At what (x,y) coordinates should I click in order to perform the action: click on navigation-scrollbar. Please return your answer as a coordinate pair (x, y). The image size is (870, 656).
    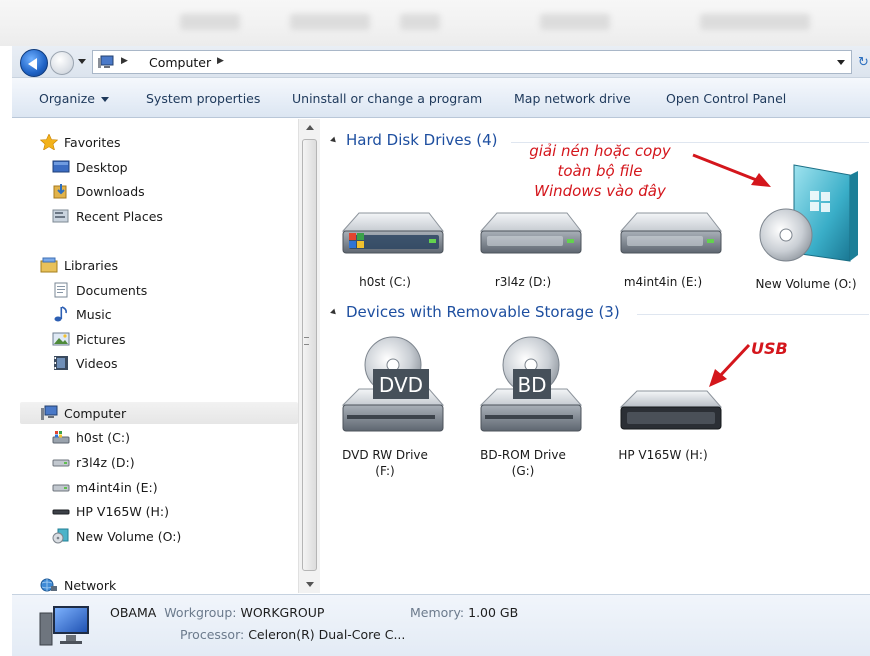
    Looking at the image, I should click on (309, 356).